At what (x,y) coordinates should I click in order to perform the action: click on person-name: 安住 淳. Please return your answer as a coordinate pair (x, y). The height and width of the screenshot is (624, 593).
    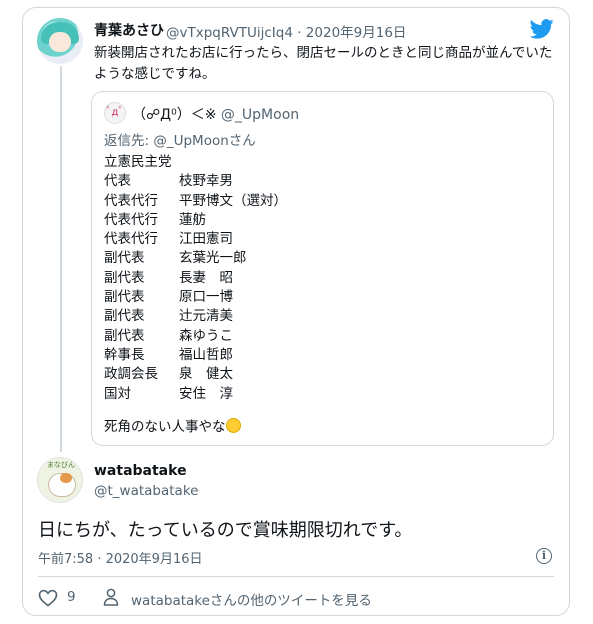
    Looking at the image, I should click on (206, 393).